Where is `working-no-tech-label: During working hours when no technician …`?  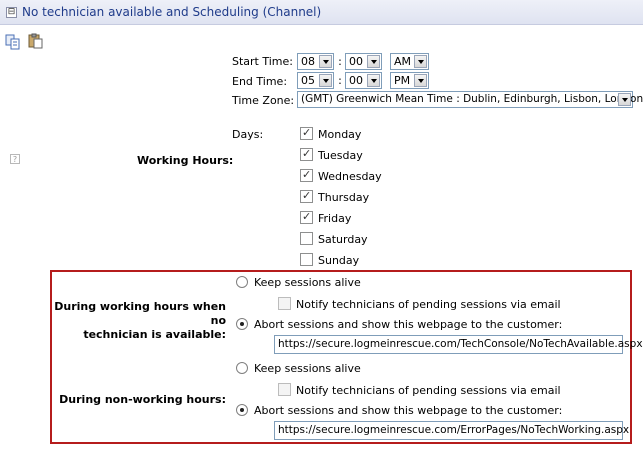
working-no-tech-label: During working hours when no technician … is located at coordinates (139, 321).